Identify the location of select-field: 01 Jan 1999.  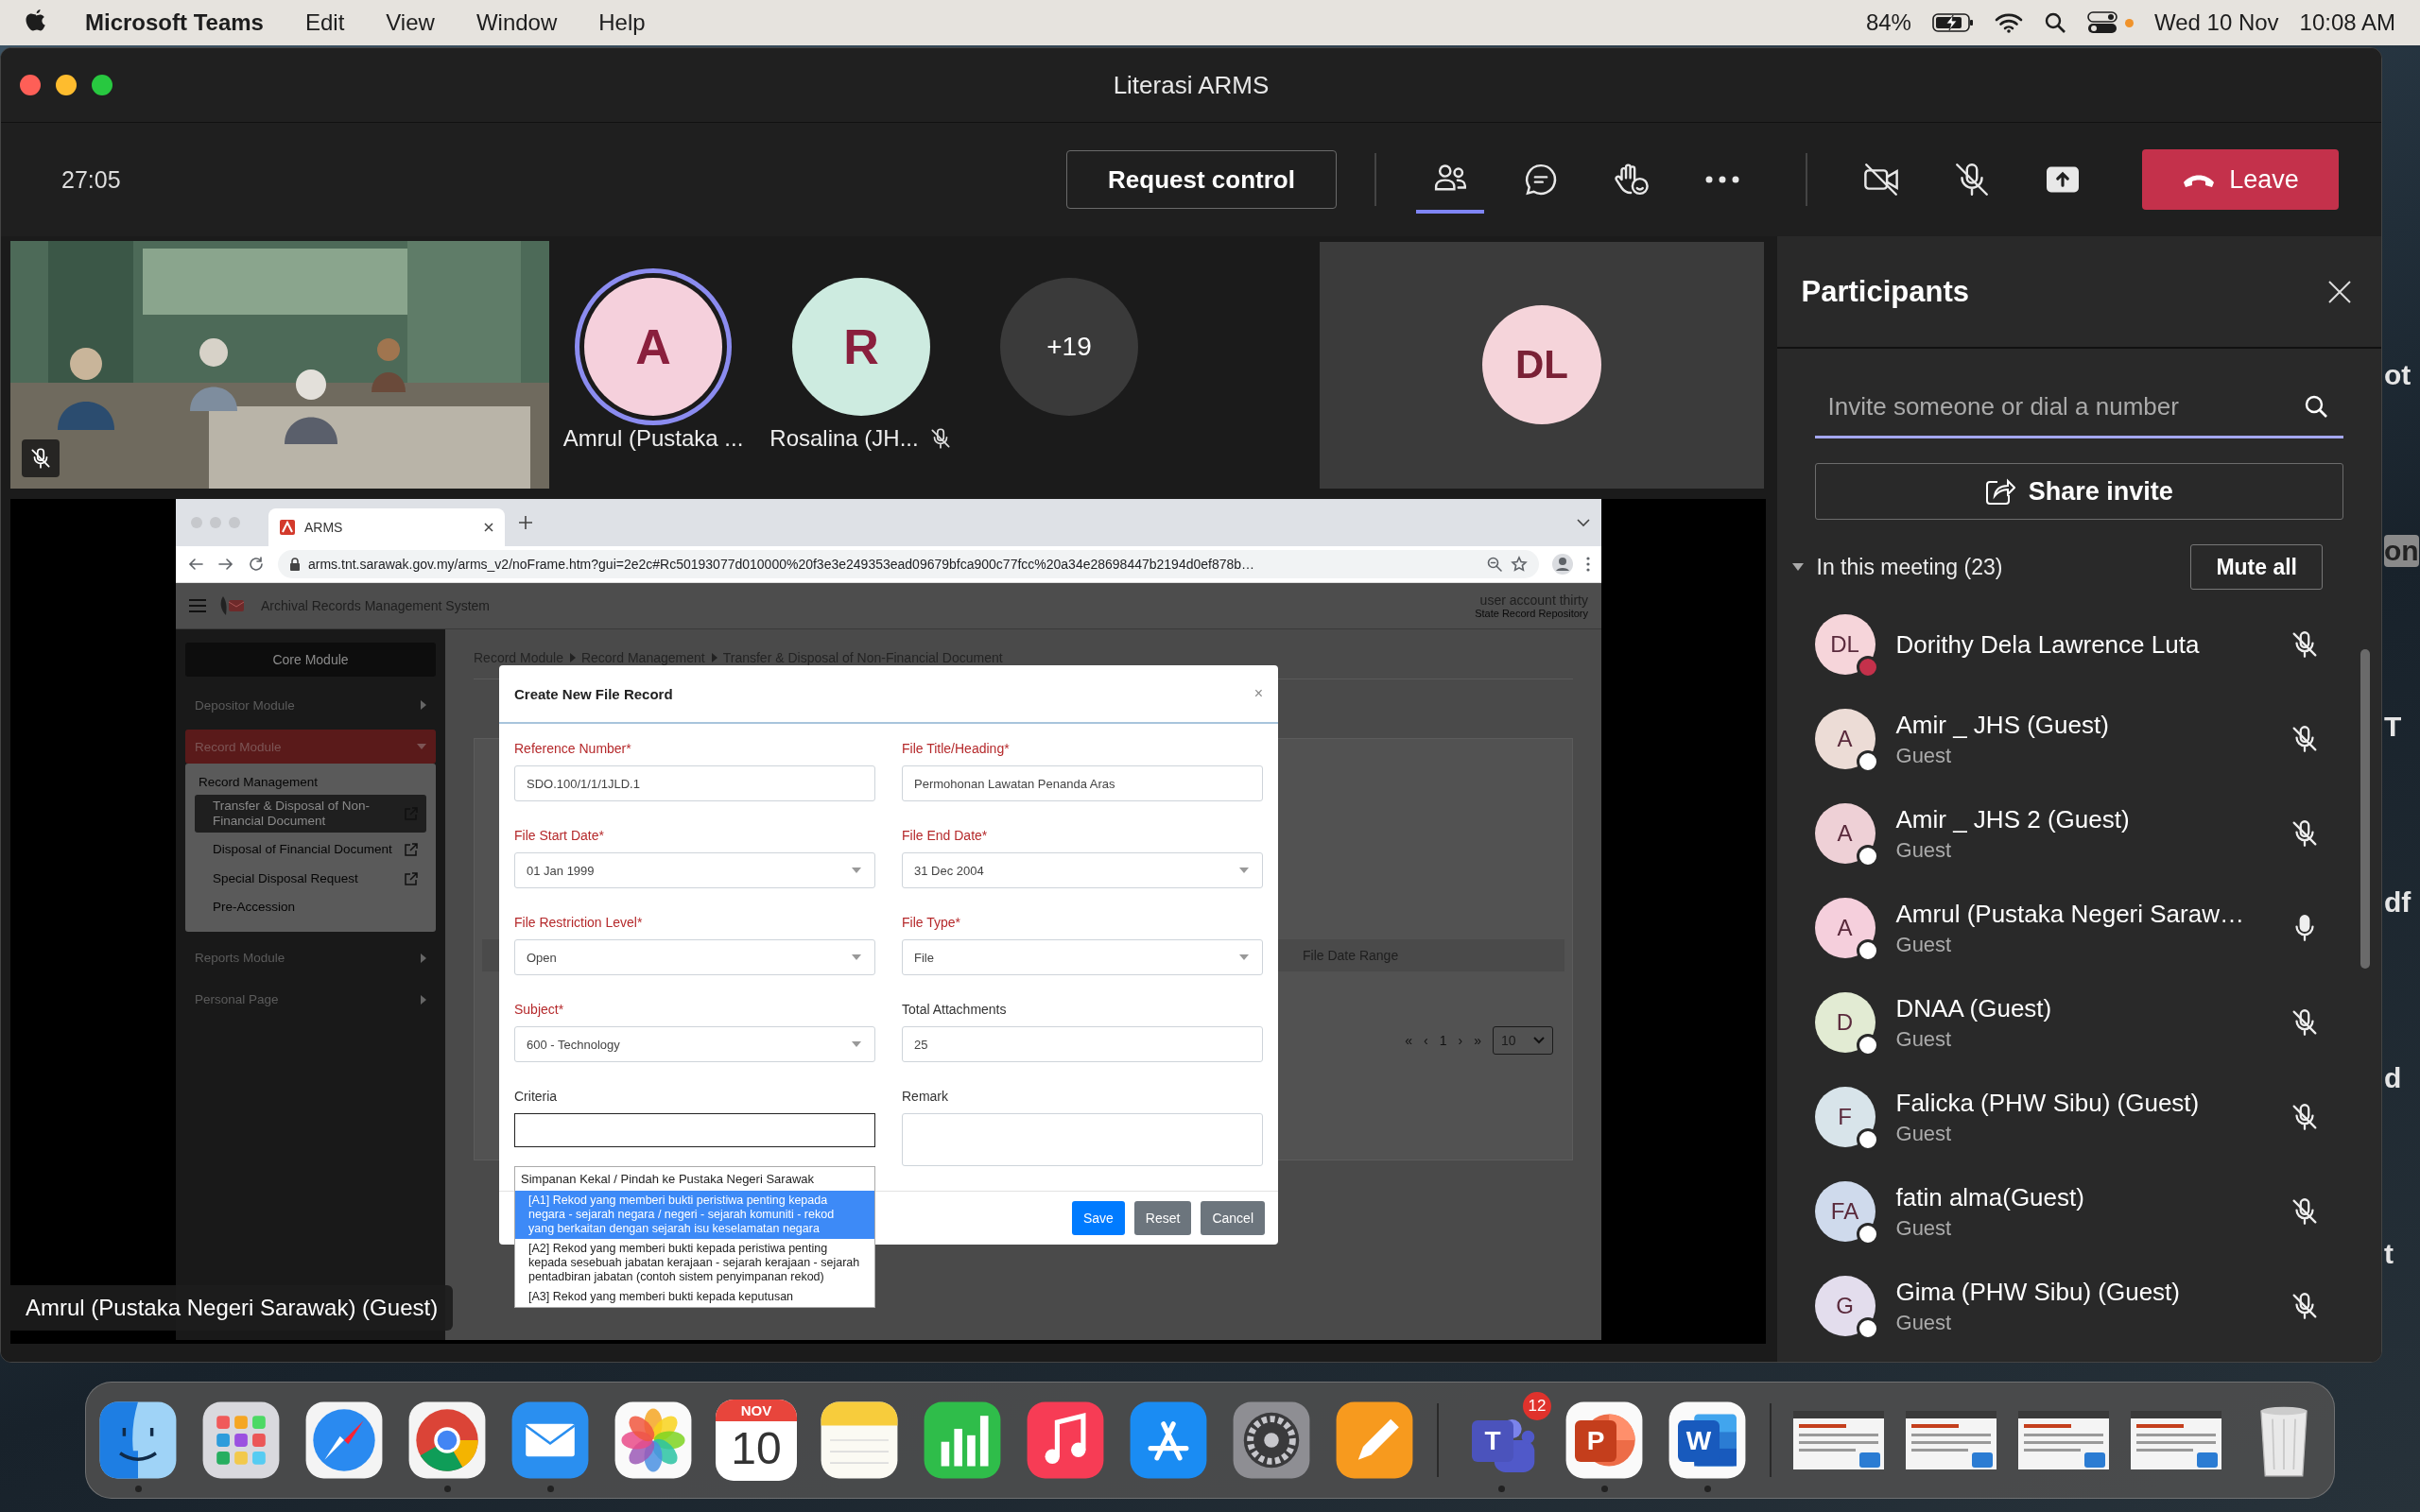
(694, 870).